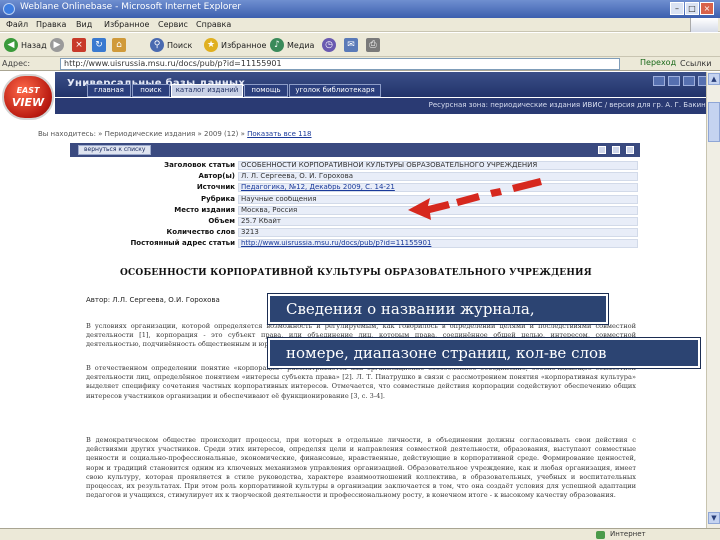 The image size is (720, 540). Describe the element at coordinates (34, 45) in the screenshot. I see `back-label: Назад` at that location.